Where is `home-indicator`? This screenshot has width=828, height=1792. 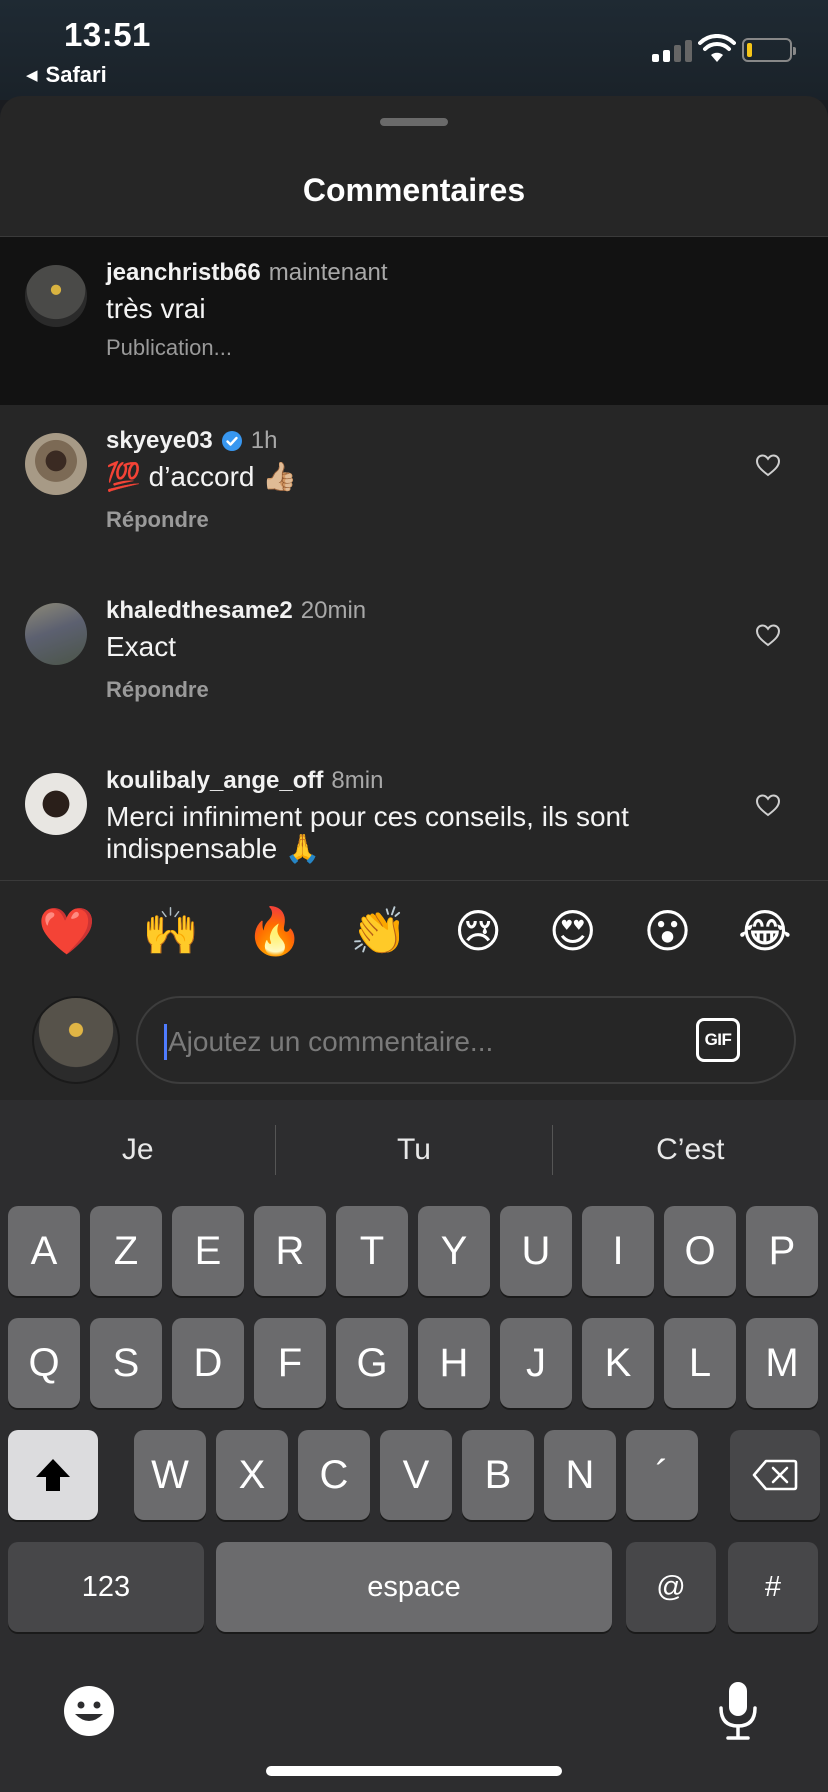
home-indicator is located at coordinates (414, 1771).